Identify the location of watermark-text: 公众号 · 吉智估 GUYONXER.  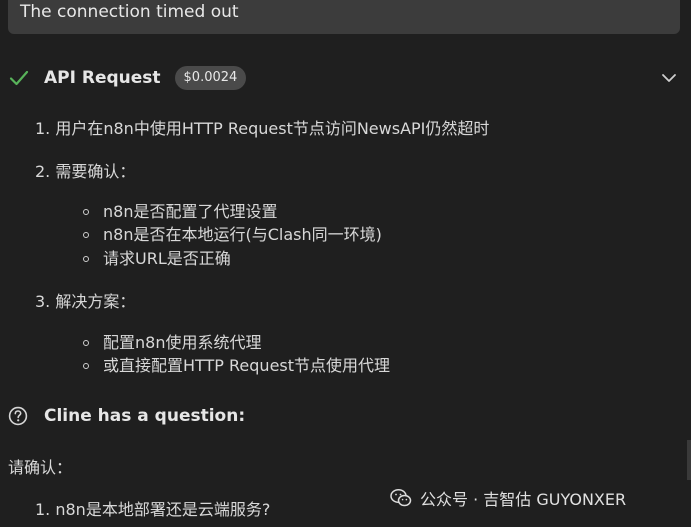
(523, 499).